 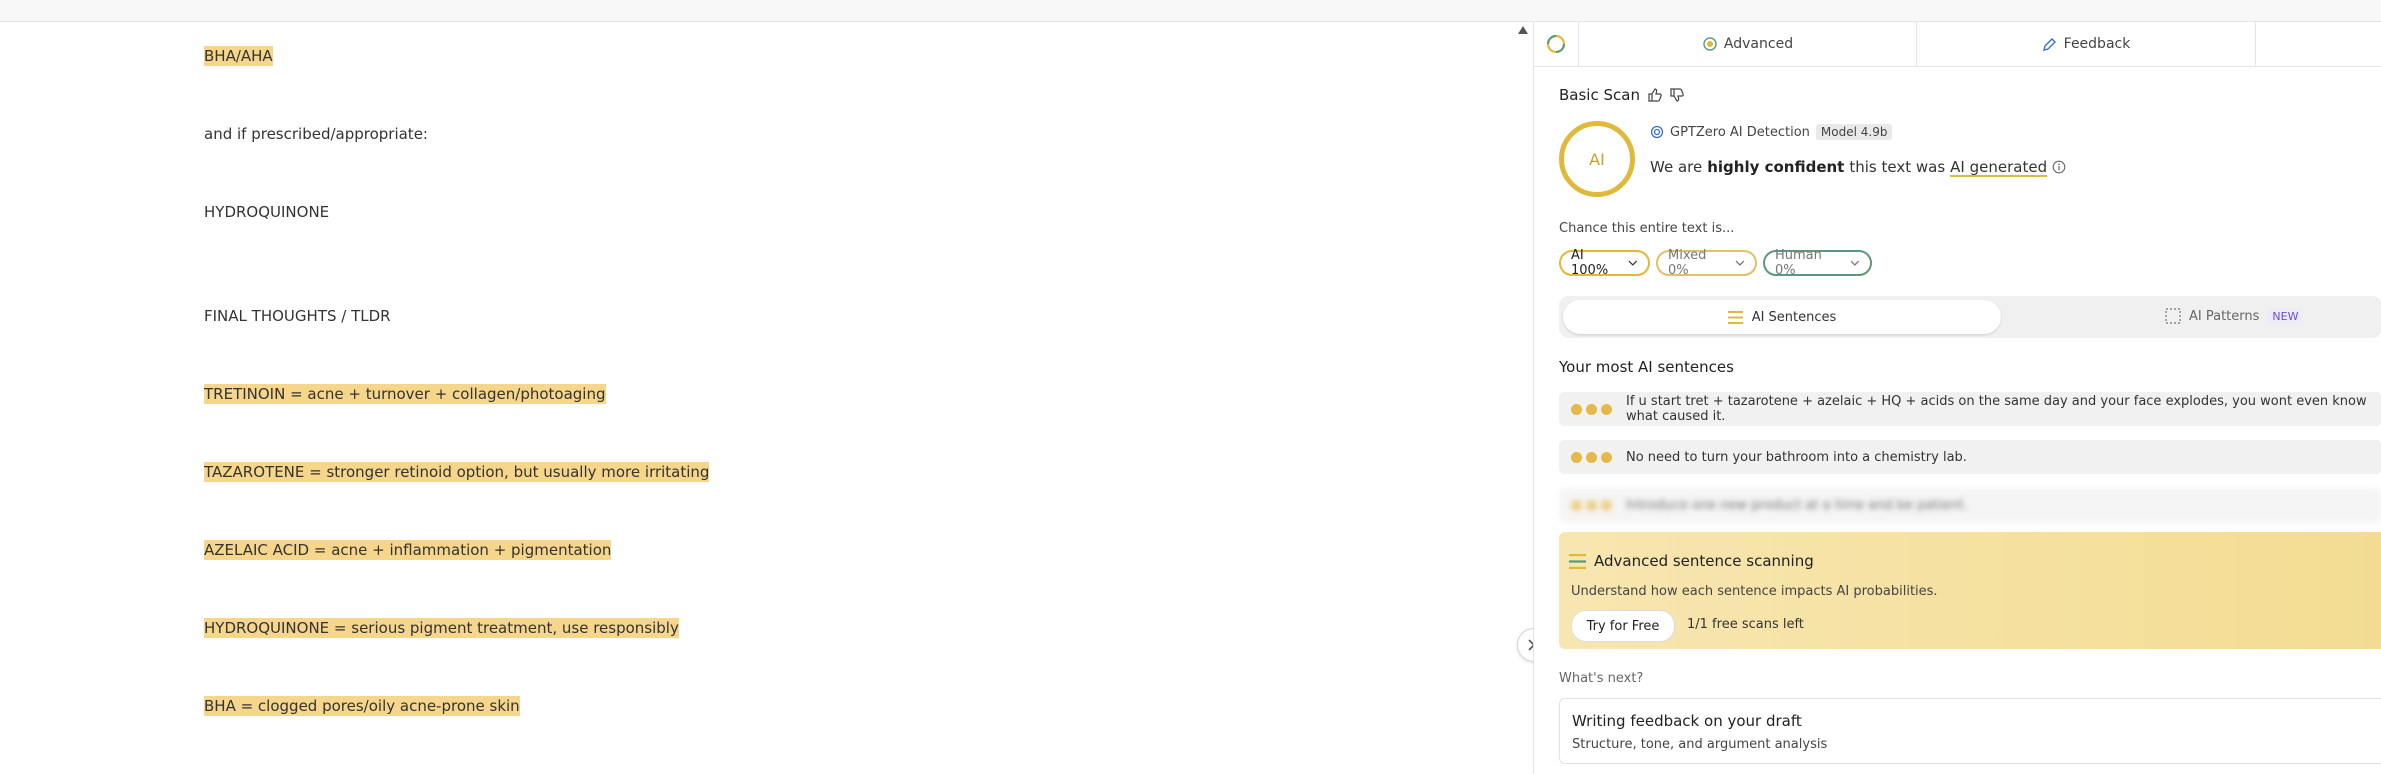 What do you see at coordinates (316, 134) in the screenshot?
I see `editor-line: and if prescribed/appropriate:` at bounding box center [316, 134].